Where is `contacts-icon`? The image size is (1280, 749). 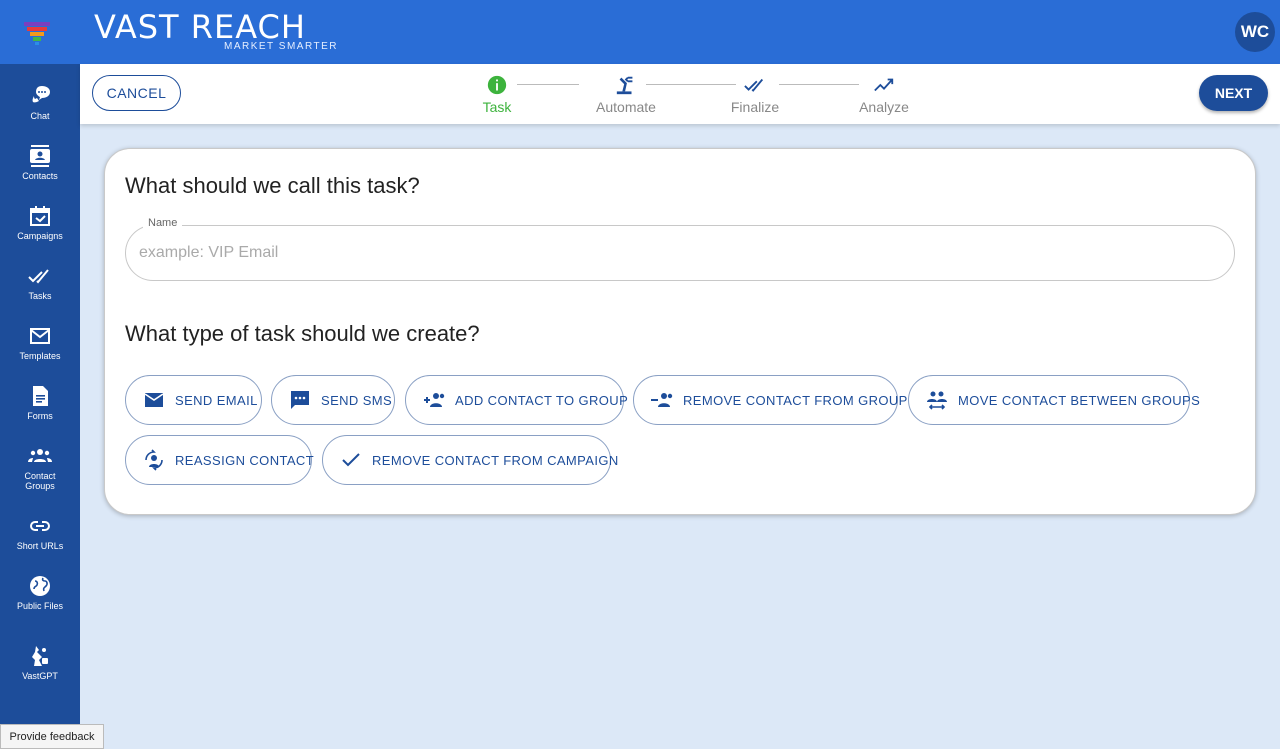
contacts-icon is located at coordinates (40, 156).